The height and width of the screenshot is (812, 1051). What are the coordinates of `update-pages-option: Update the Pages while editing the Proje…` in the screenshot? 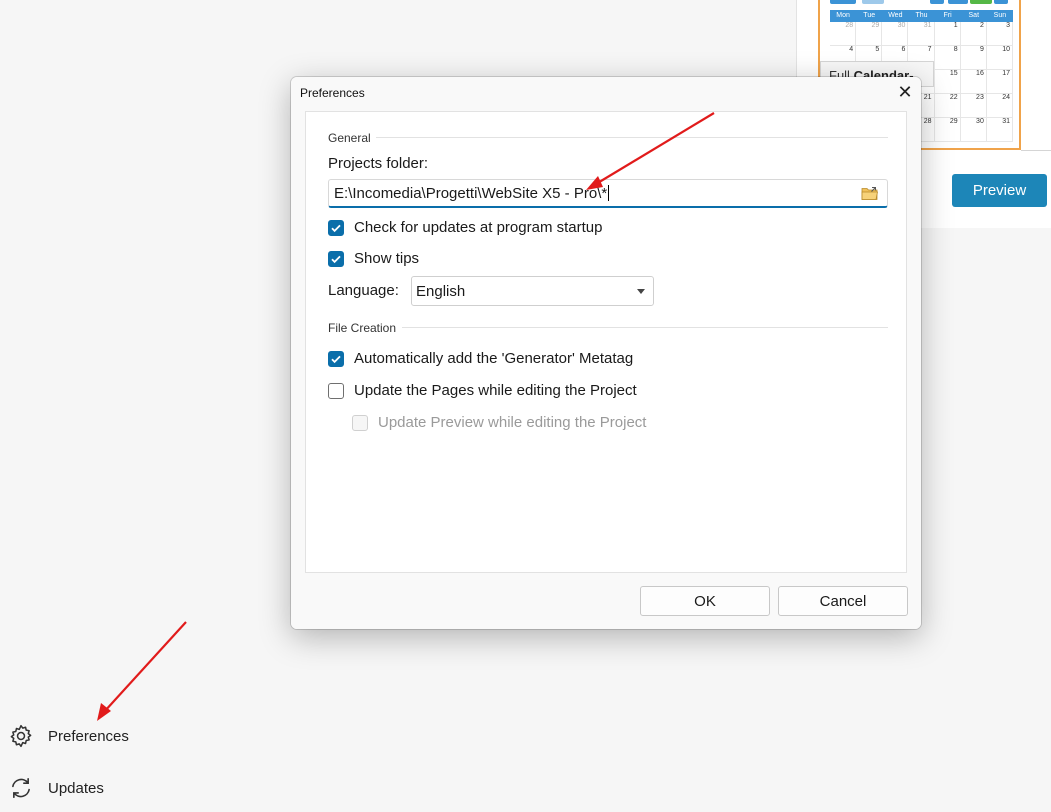 It's located at (482, 390).